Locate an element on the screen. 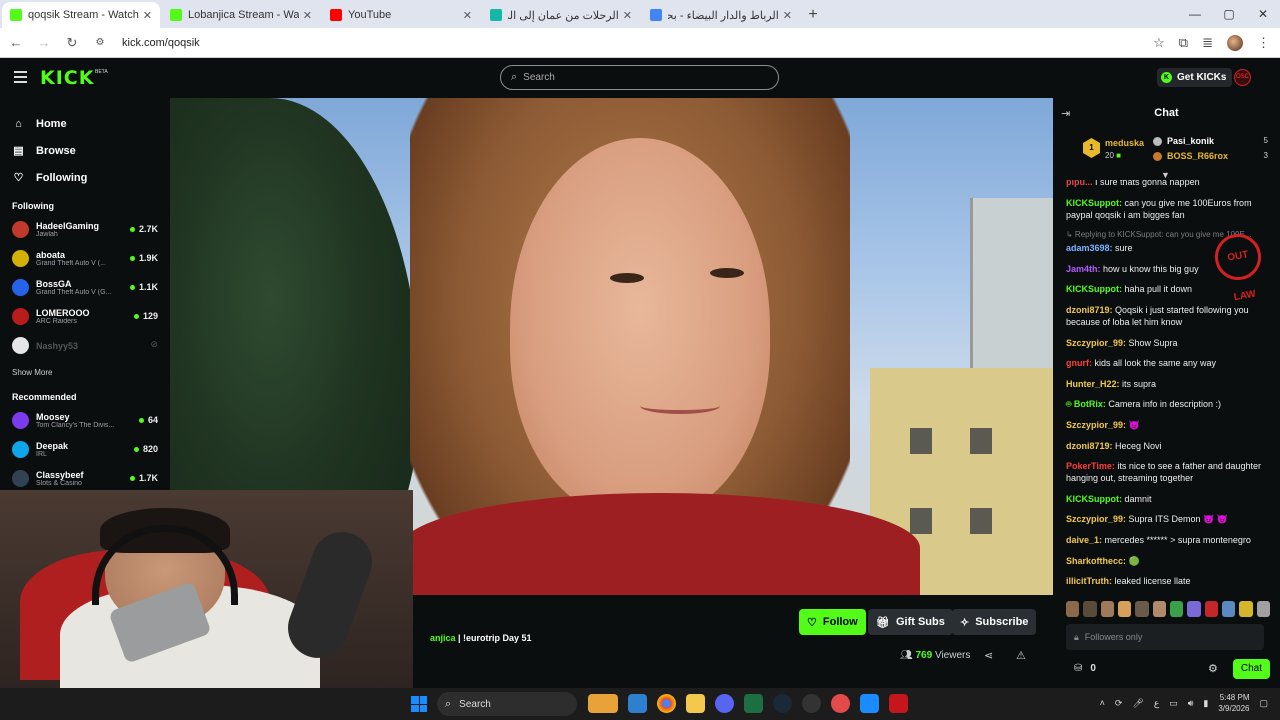 This screenshot has width=1280, height=720. widget-app-icon is located at coordinates (603, 703).